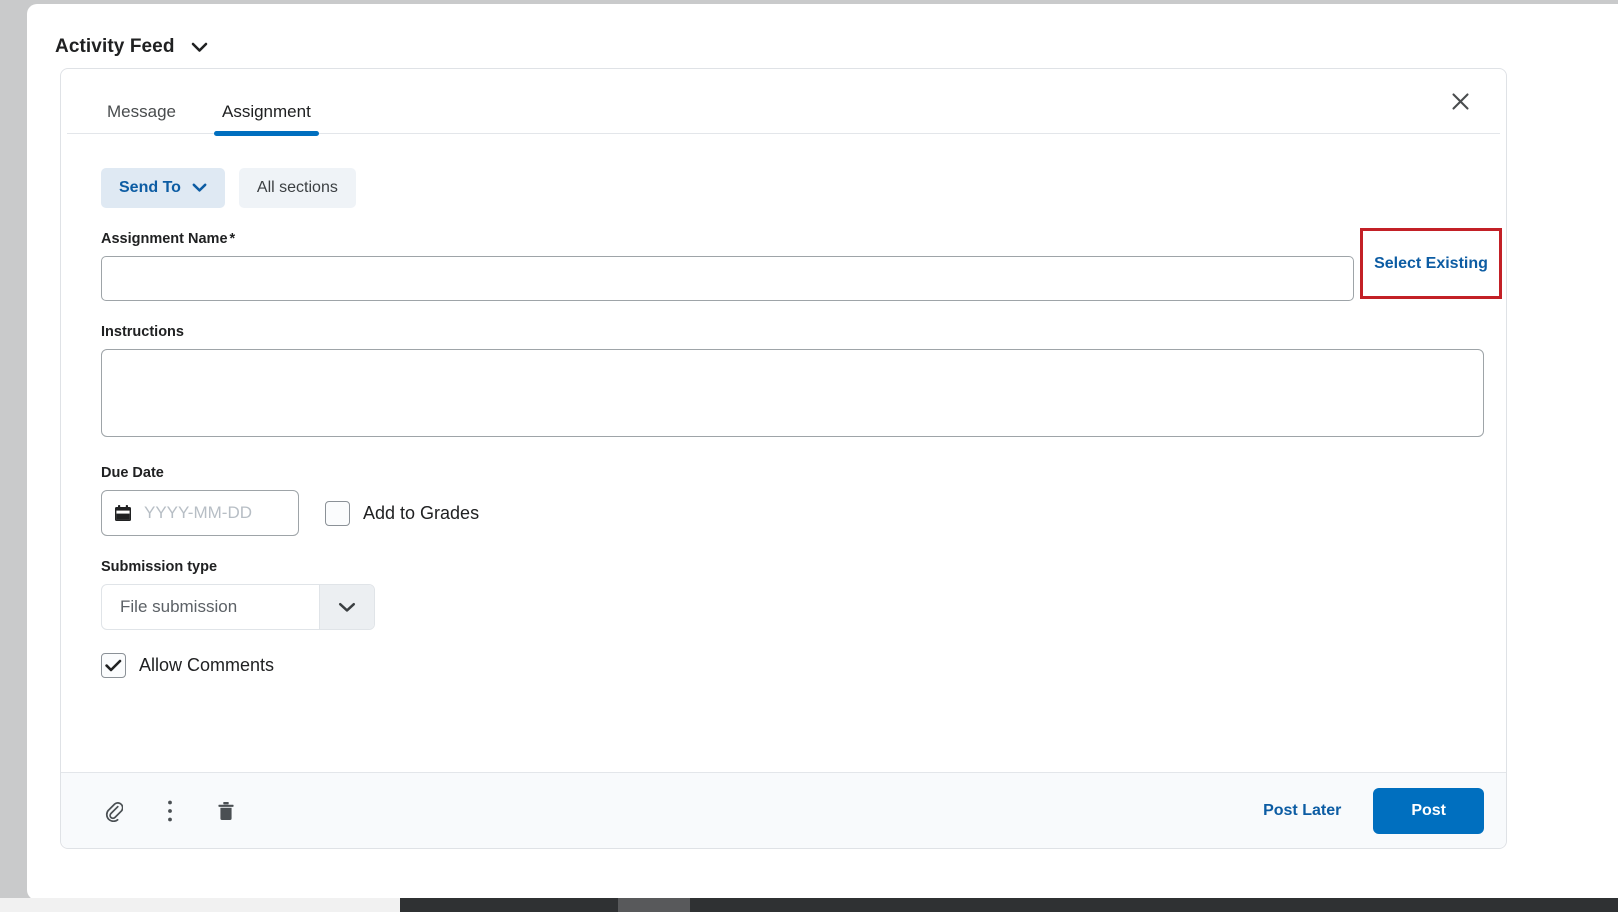  What do you see at coordinates (141, 117) in the screenshot?
I see `tab-message: Message` at bounding box center [141, 117].